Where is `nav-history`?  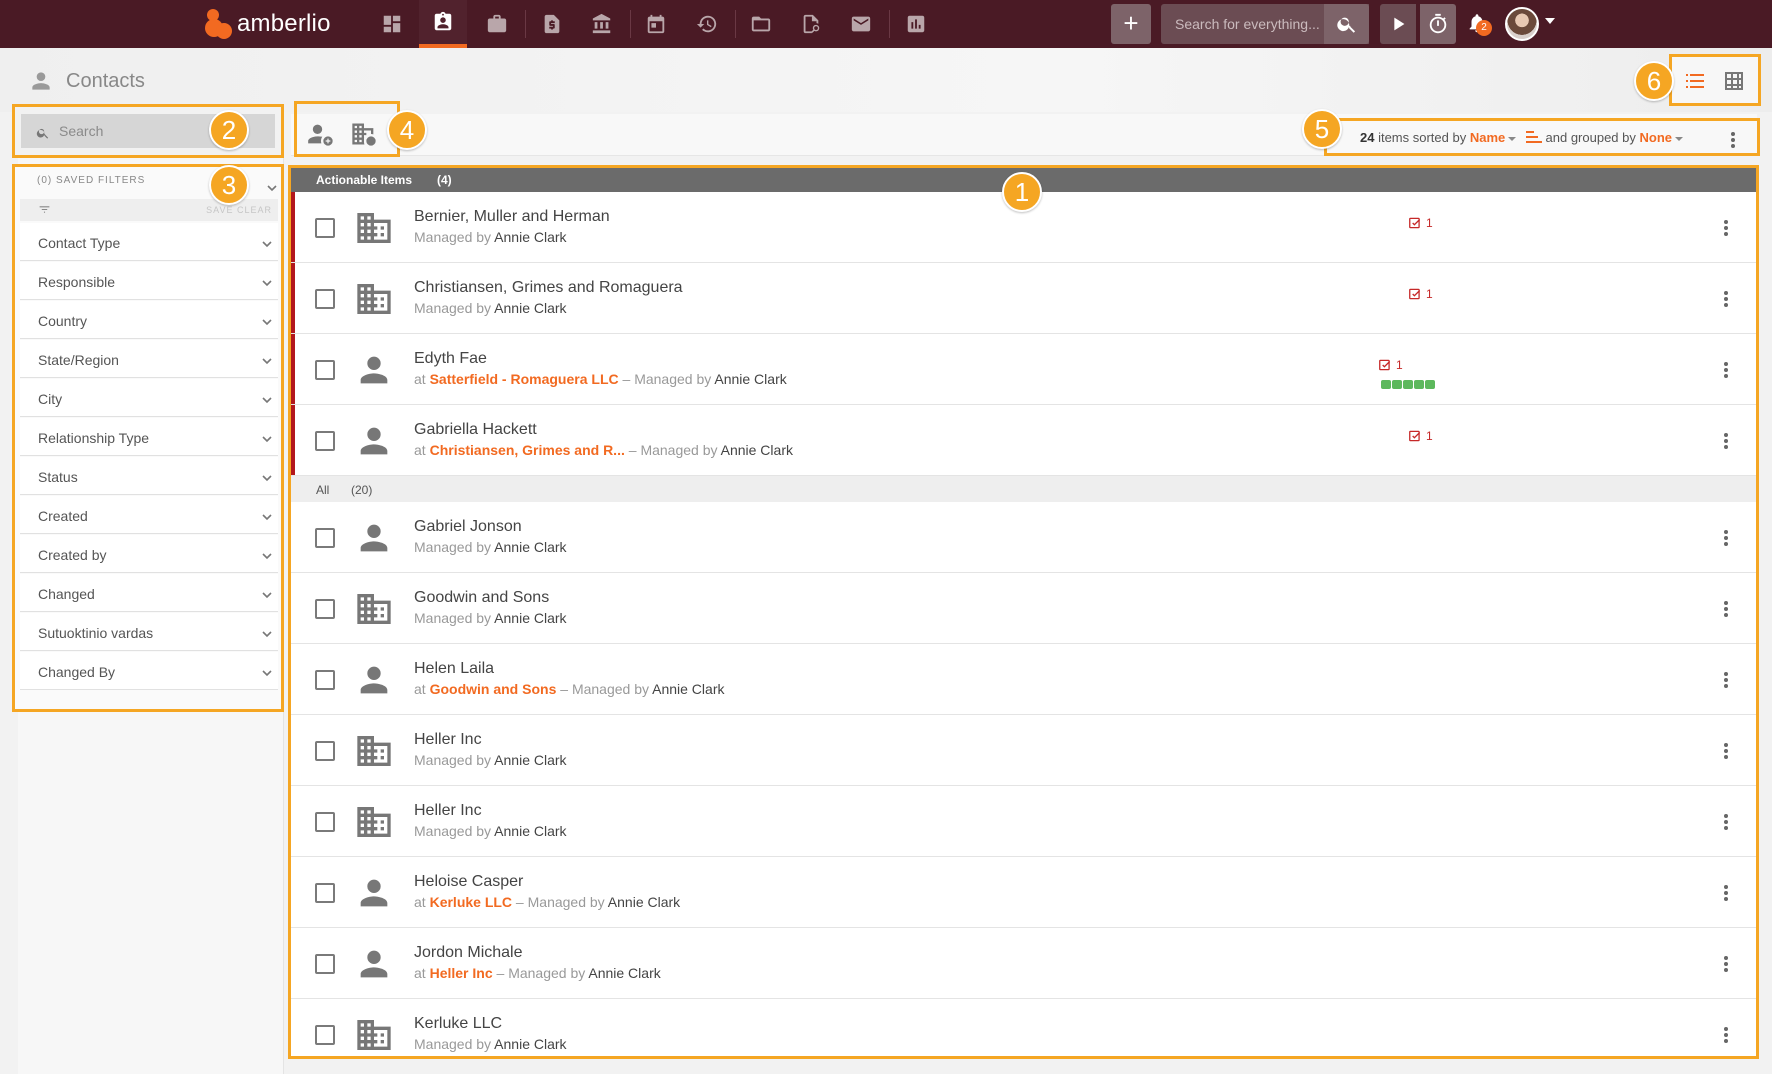
nav-history is located at coordinates (707, 24).